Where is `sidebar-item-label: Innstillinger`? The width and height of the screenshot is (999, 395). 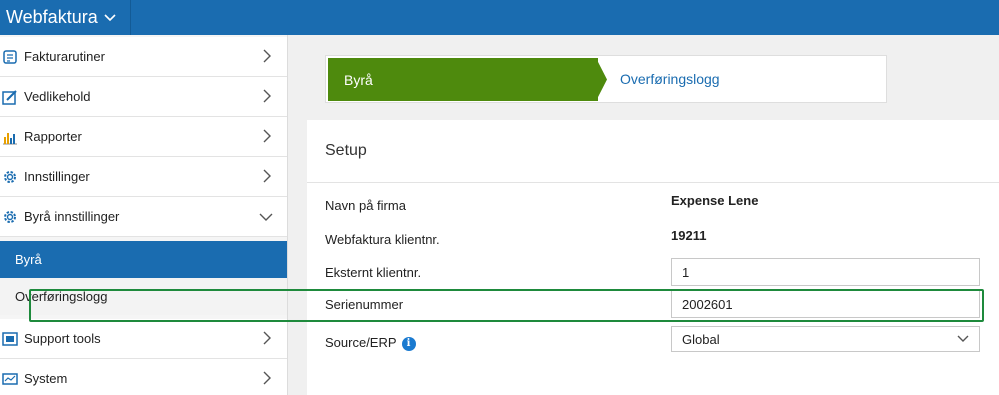 sidebar-item-label: Innstillinger is located at coordinates (57, 176).